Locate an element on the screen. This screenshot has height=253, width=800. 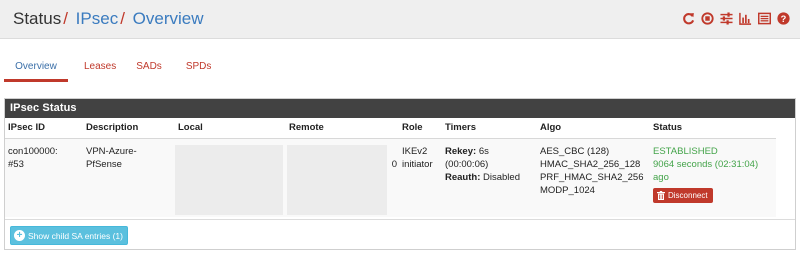
redacted-local-address is located at coordinates (229, 180).